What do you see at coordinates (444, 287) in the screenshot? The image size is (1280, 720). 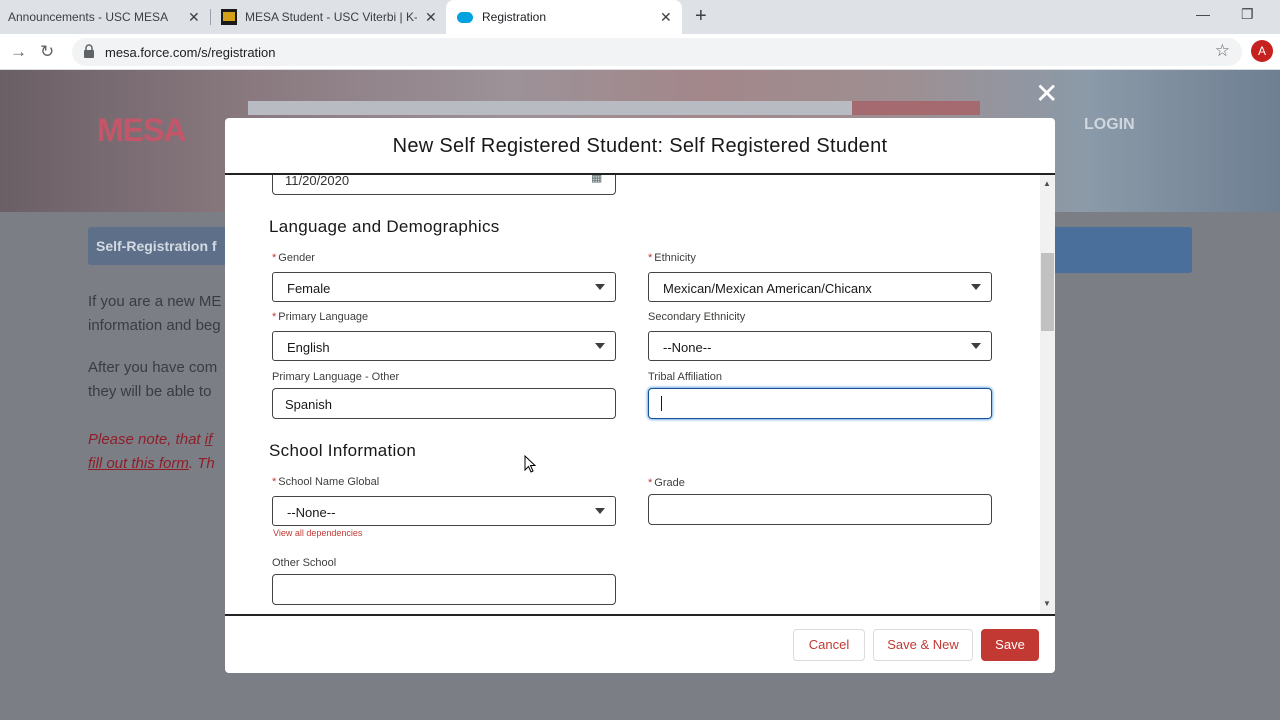 I see `gender-select: Female` at bounding box center [444, 287].